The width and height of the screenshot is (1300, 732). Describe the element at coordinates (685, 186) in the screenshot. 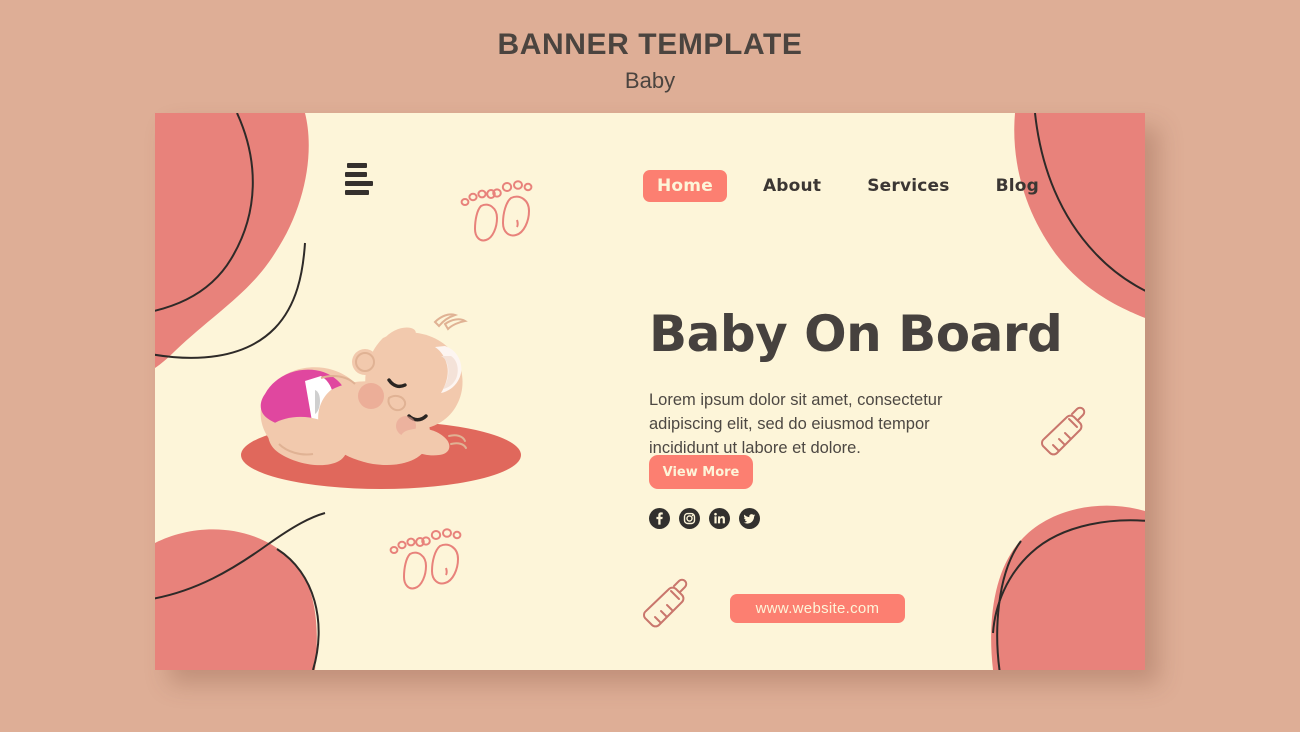

I see `nav-item-home: Home` at that location.